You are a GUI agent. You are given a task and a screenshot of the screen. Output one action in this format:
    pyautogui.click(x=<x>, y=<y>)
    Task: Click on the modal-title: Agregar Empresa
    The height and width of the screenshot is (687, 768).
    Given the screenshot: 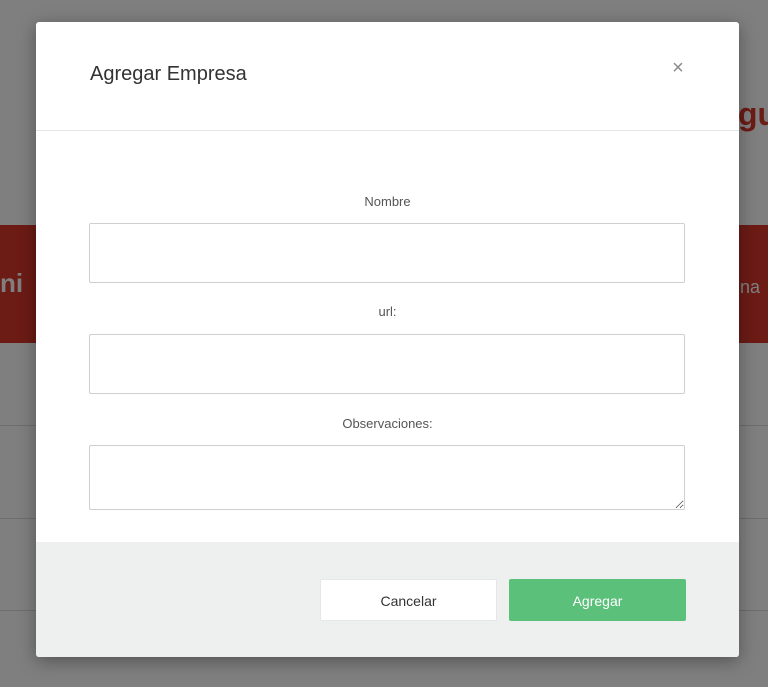 What is the action you would take?
    pyautogui.click(x=168, y=74)
    